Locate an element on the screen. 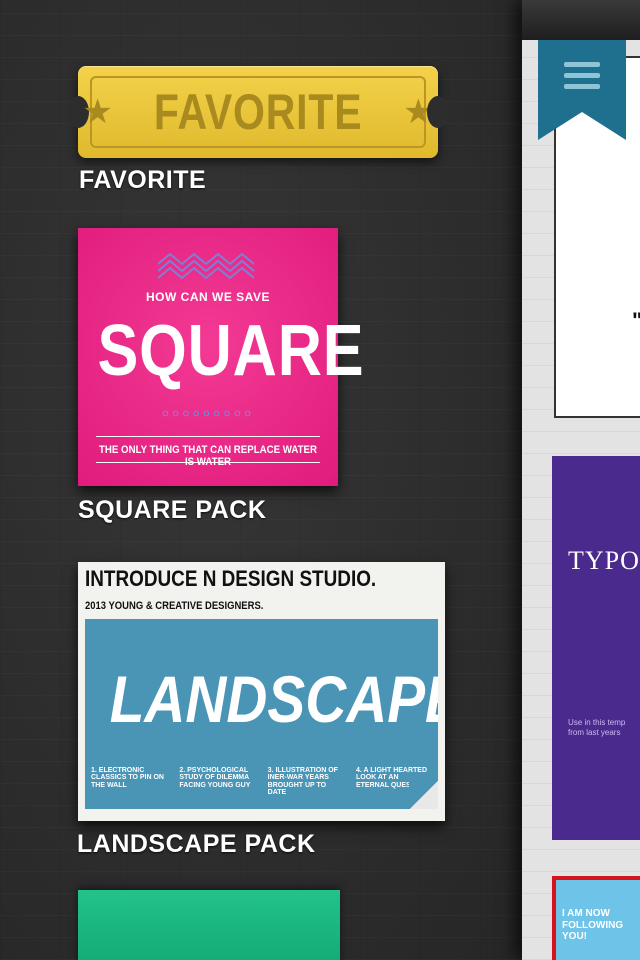 The width and height of the screenshot is (640, 960). preview-top-bar is located at coordinates (581, 20).